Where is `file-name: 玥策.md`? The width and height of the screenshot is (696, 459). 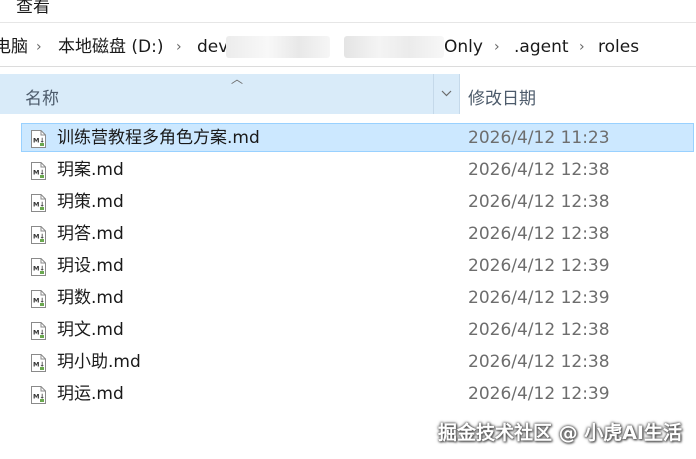 file-name: 玥策.md is located at coordinates (90, 202).